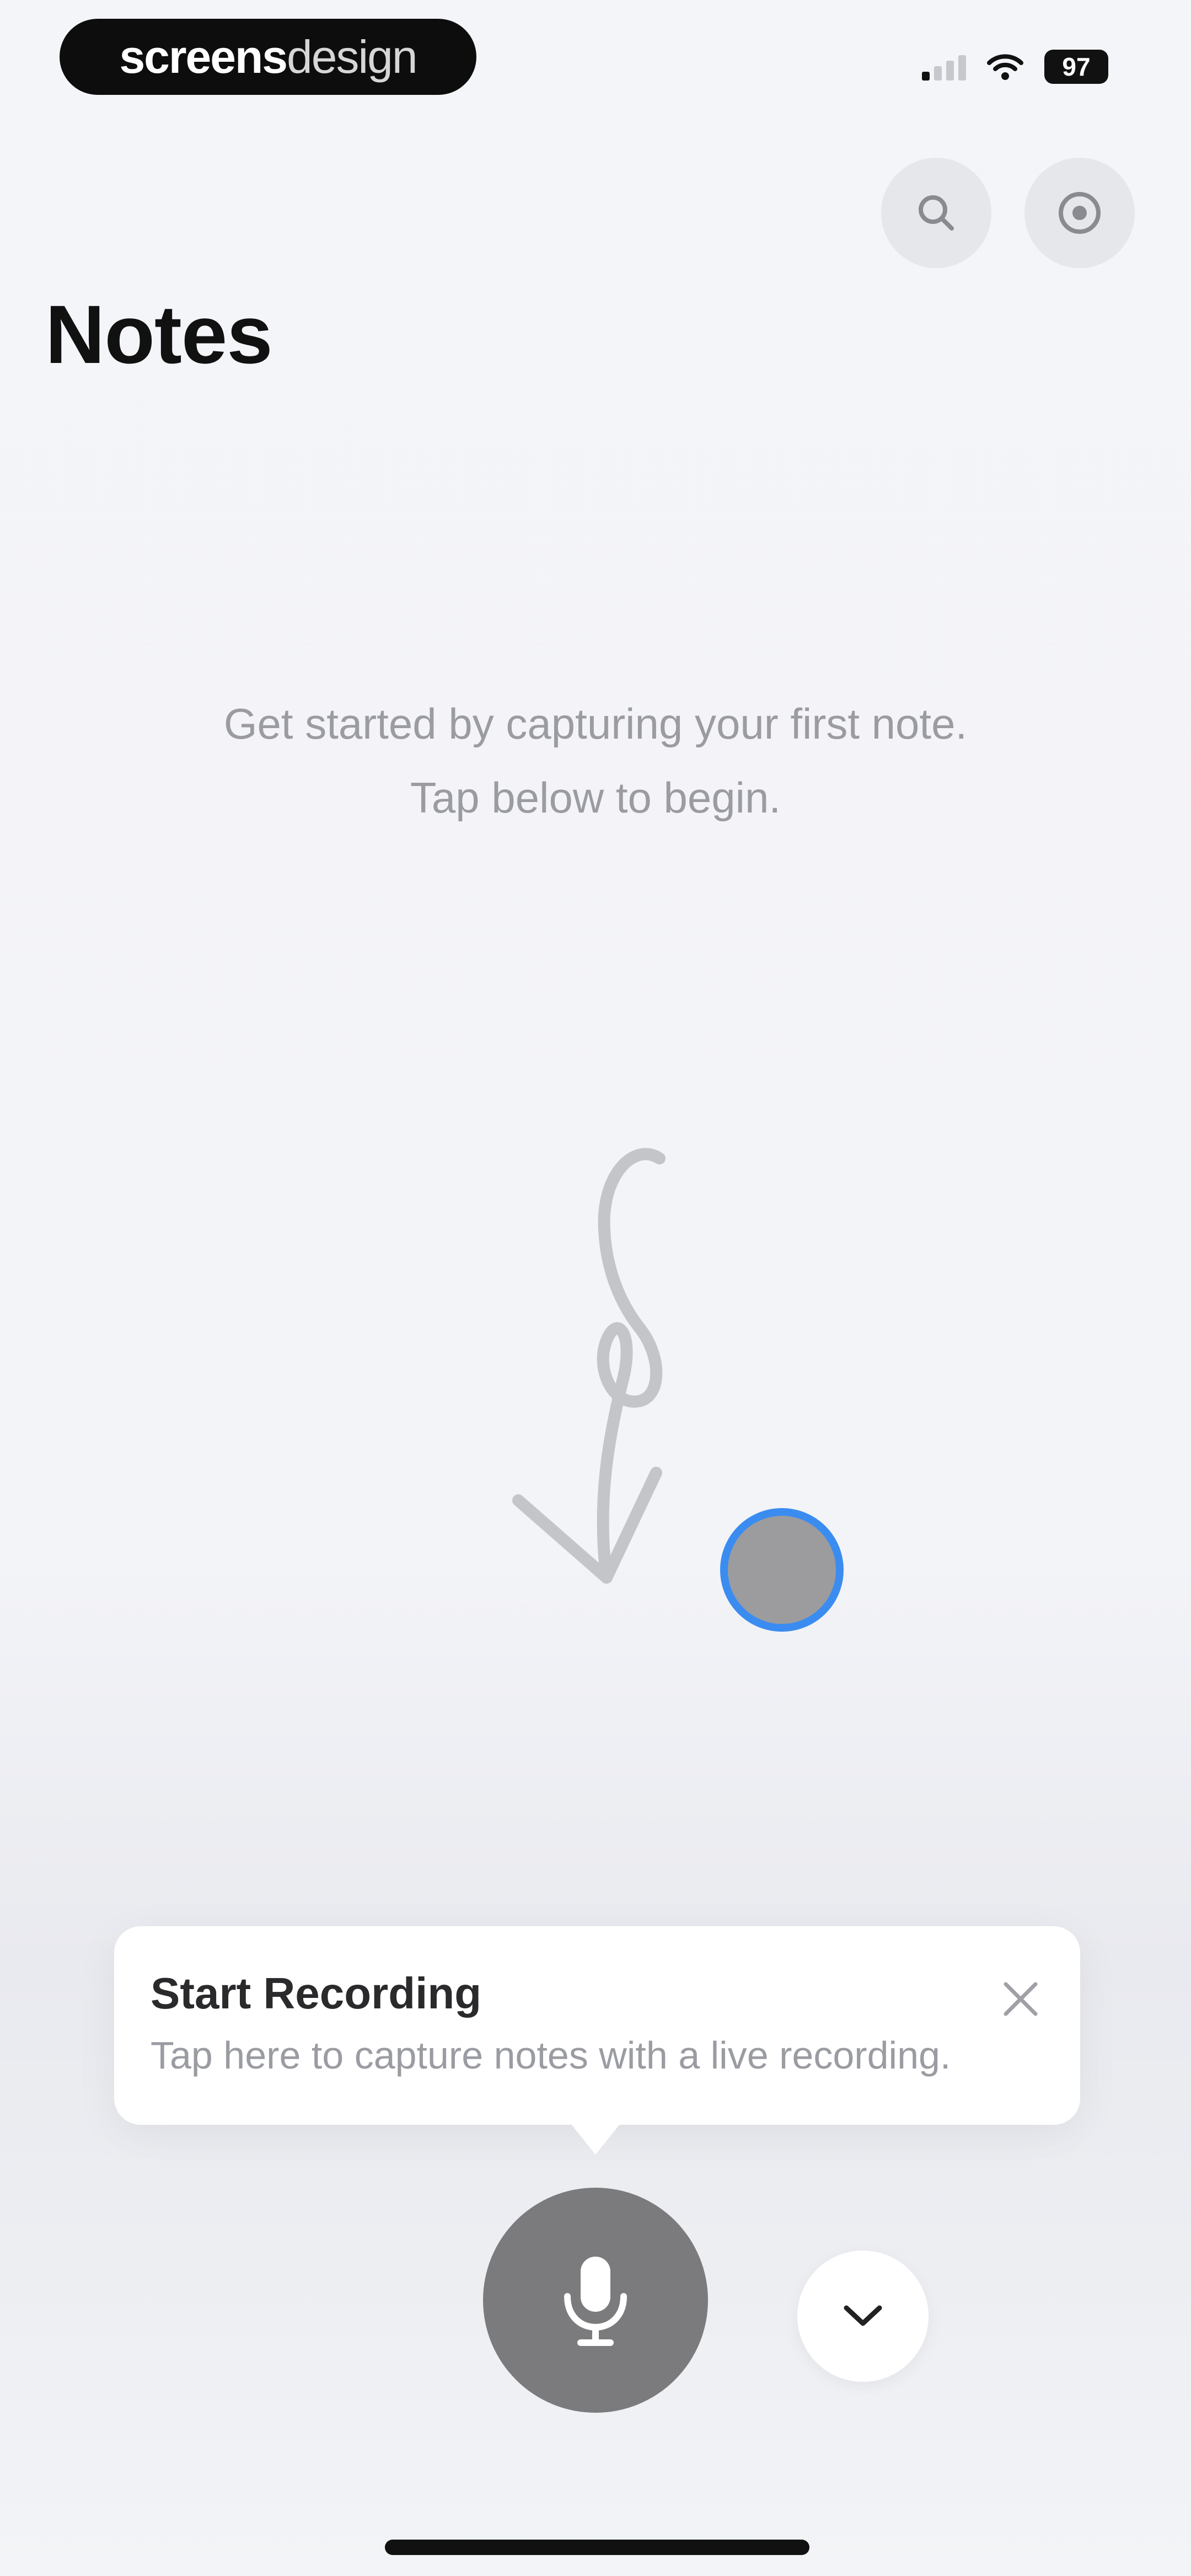  I want to click on more-options-button, so click(863, 2316).